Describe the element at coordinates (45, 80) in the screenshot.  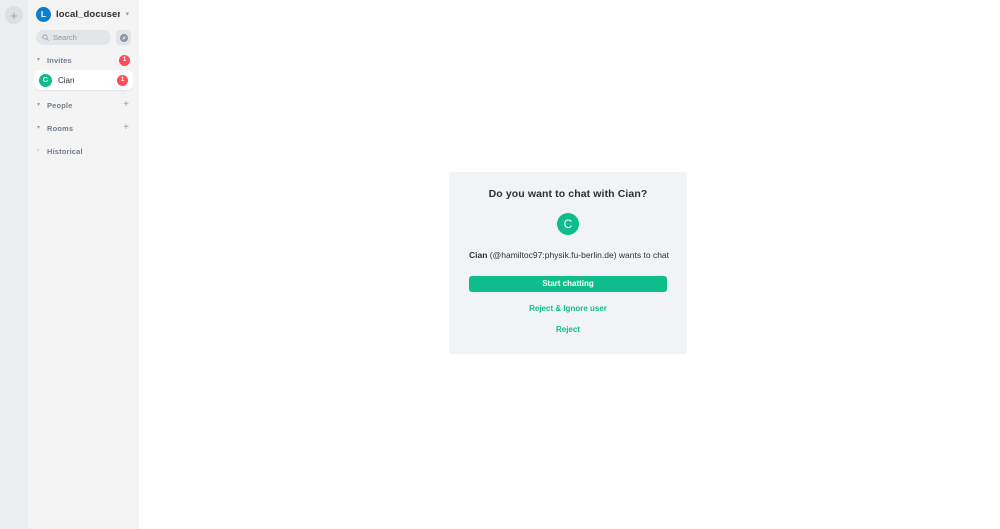
I see `avatar: C` at that location.